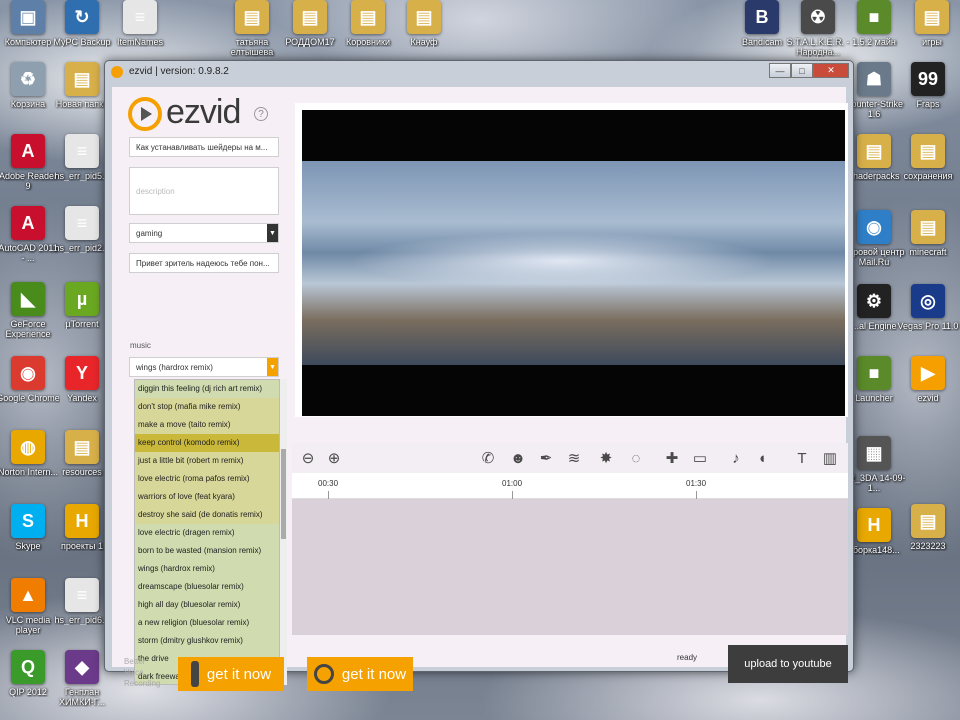 This screenshot has height=720, width=960. What do you see at coordinates (334, 458) in the screenshot?
I see `zoom-in-icon: ⊕` at bounding box center [334, 458].